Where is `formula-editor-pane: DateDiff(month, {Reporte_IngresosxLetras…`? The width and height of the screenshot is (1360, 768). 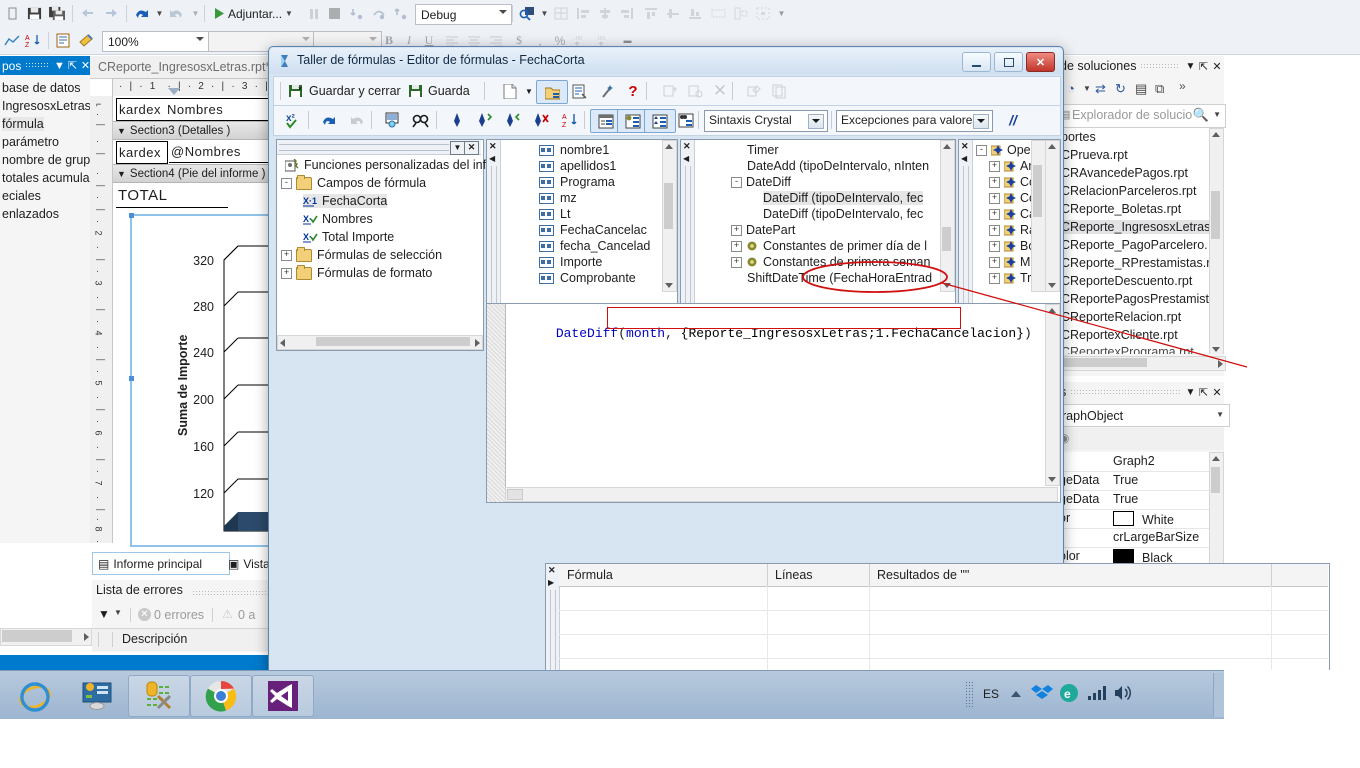
formula-editor-pane: DateDiff(month, {Reporte_IngresosxLetras… is located at coordinates (773, 403).